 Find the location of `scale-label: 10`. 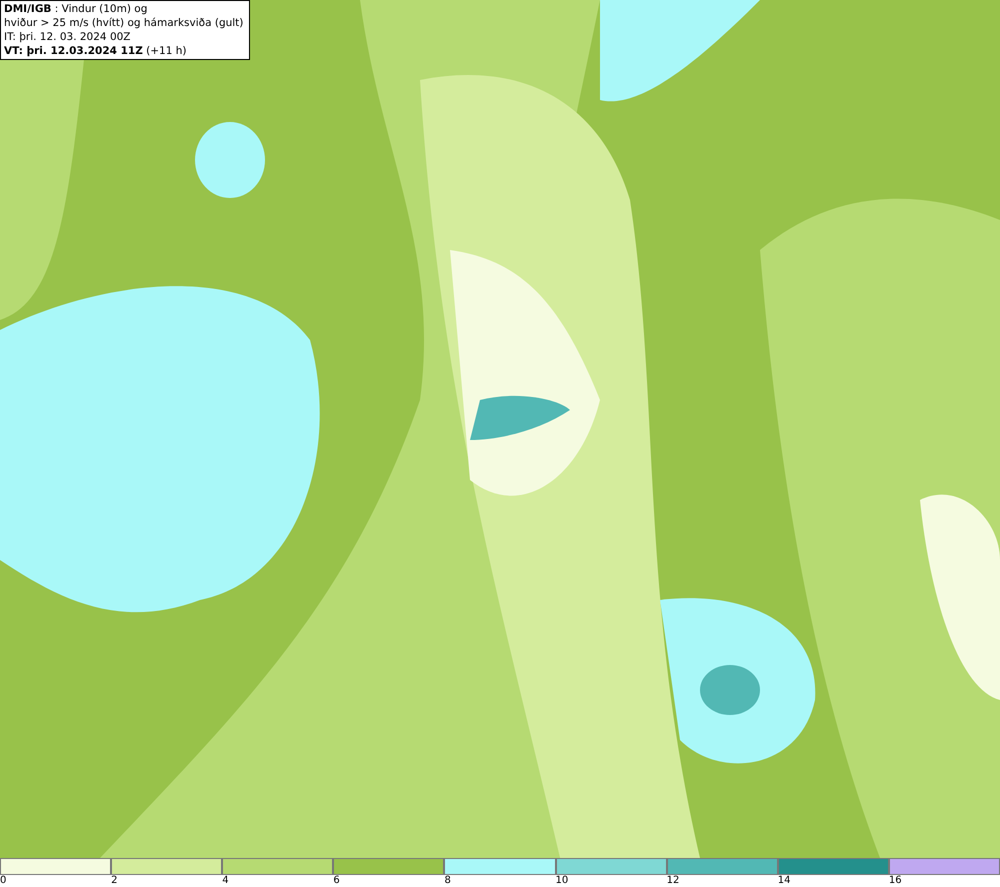

scale-label: 10 is located at coordinates (562, 880).